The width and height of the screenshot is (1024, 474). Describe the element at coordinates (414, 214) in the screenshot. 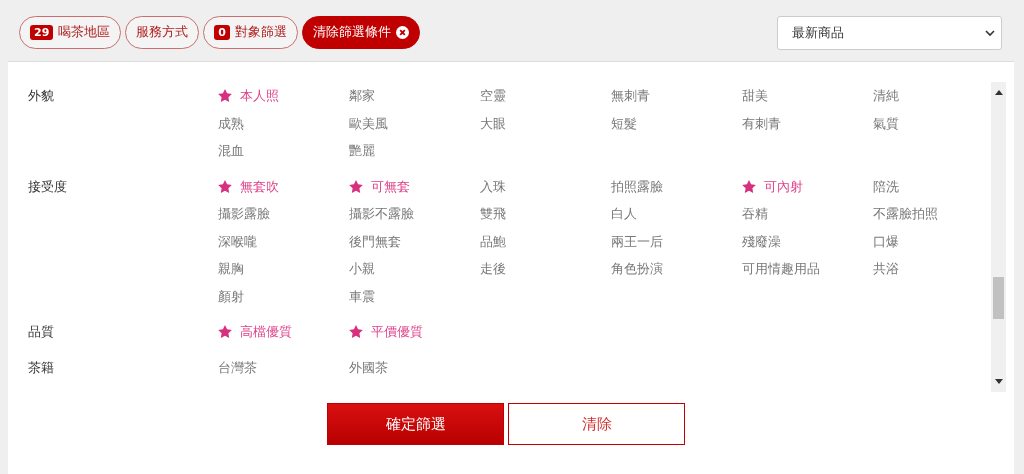

I see `filter-option: 攝影不露臉` at that location.